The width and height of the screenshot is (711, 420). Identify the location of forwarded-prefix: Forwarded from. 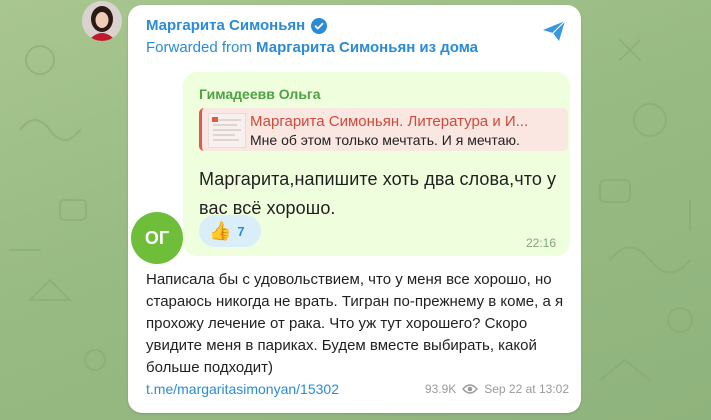
(199, 47).